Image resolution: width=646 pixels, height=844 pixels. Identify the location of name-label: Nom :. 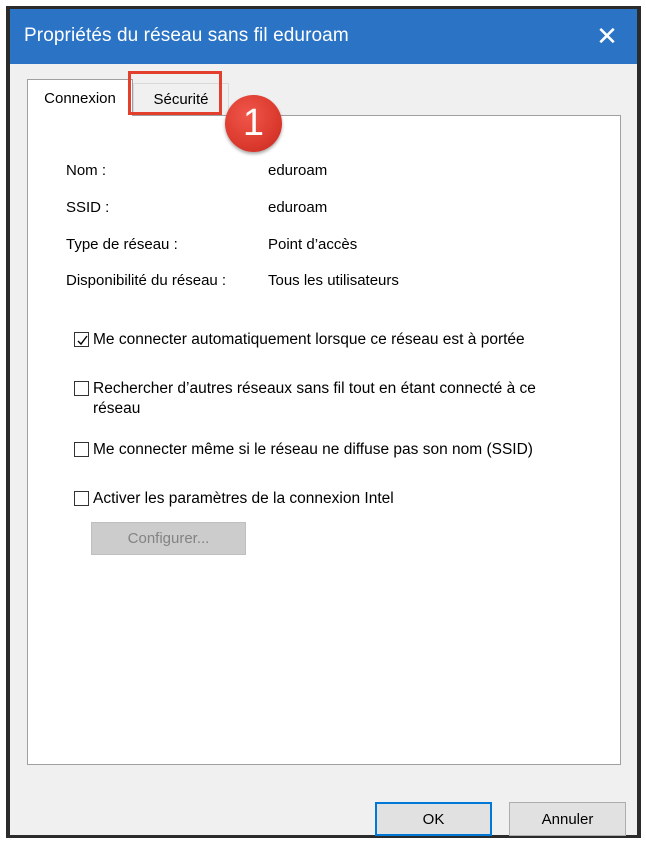
(86, 170).